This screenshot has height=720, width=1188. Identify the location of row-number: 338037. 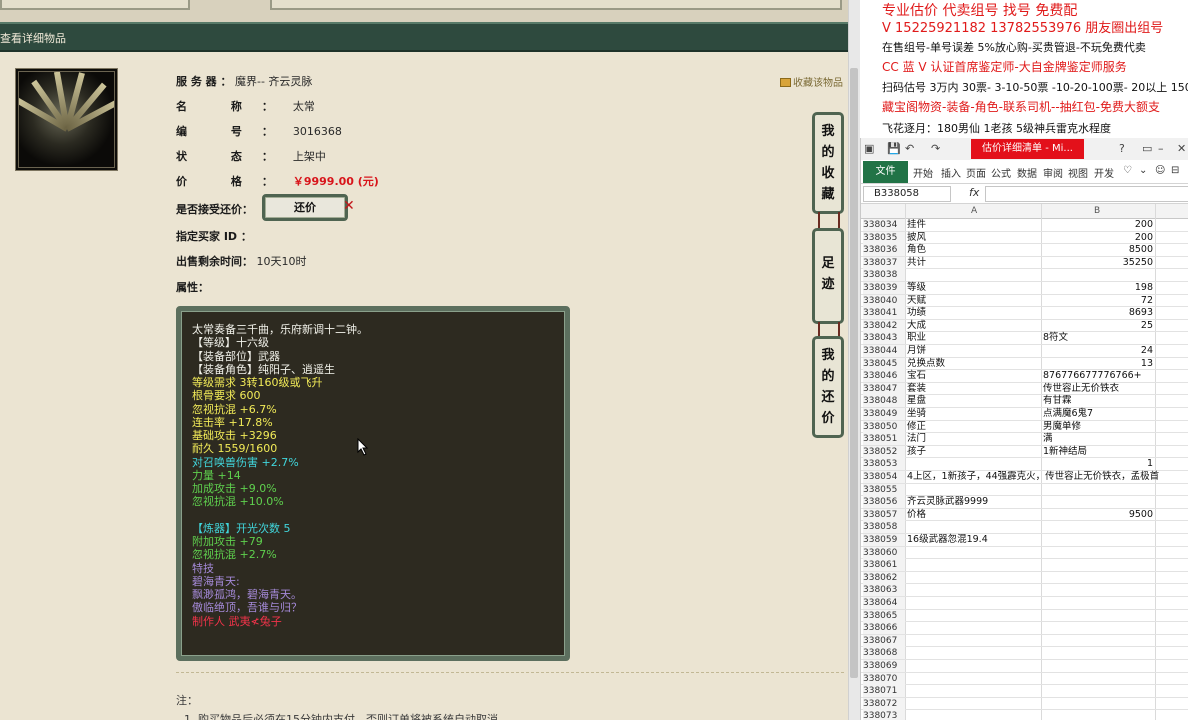
(884, 262).